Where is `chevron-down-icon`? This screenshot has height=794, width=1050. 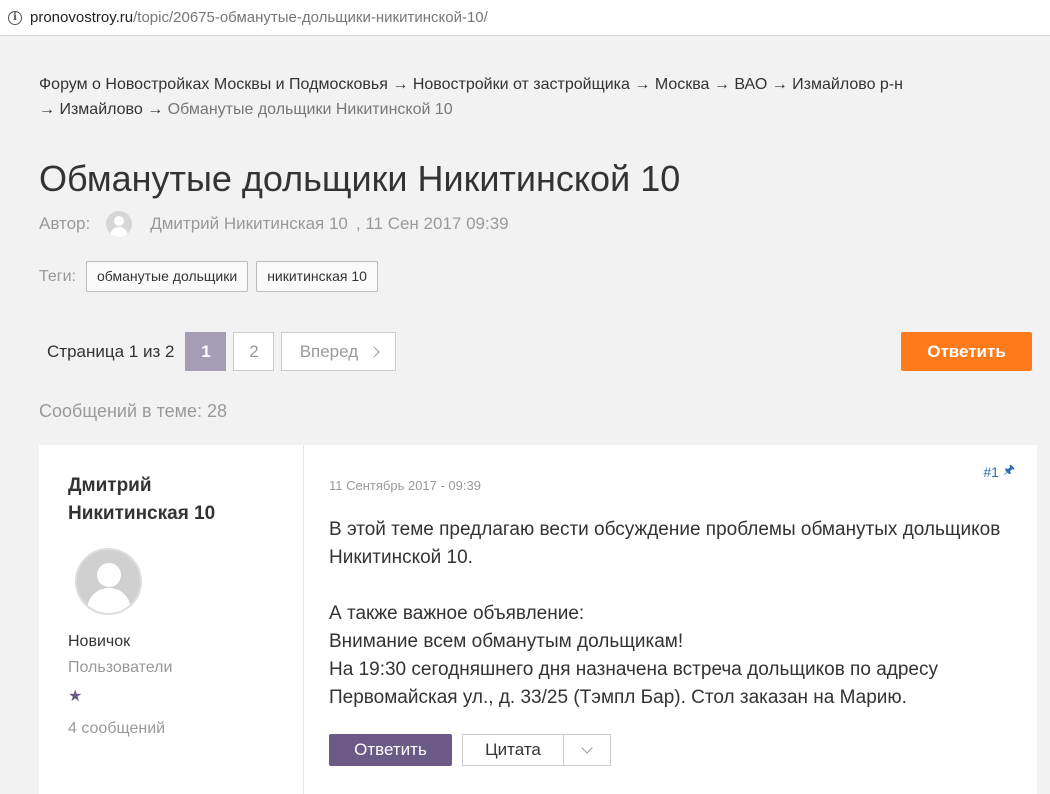 chevron-down-icon is located at coordinates (587, 748).